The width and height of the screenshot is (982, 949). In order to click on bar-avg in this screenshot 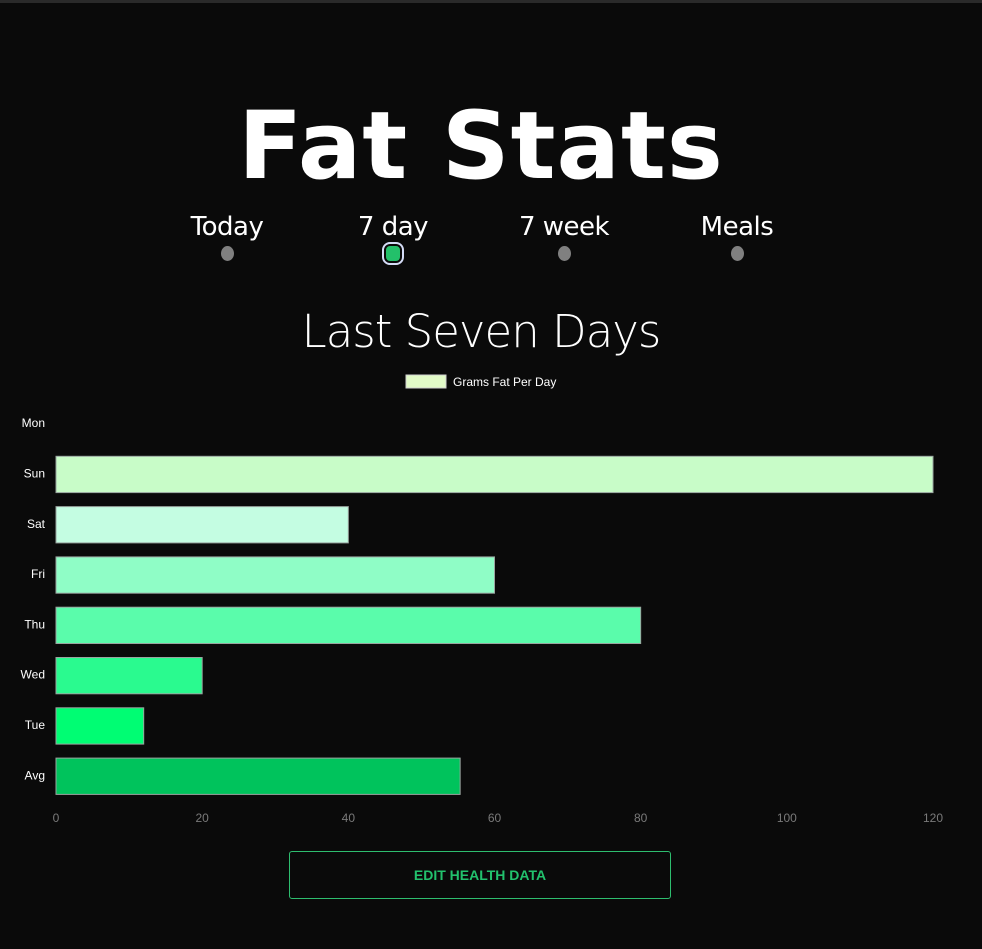, I will do `click(258, 776)`.